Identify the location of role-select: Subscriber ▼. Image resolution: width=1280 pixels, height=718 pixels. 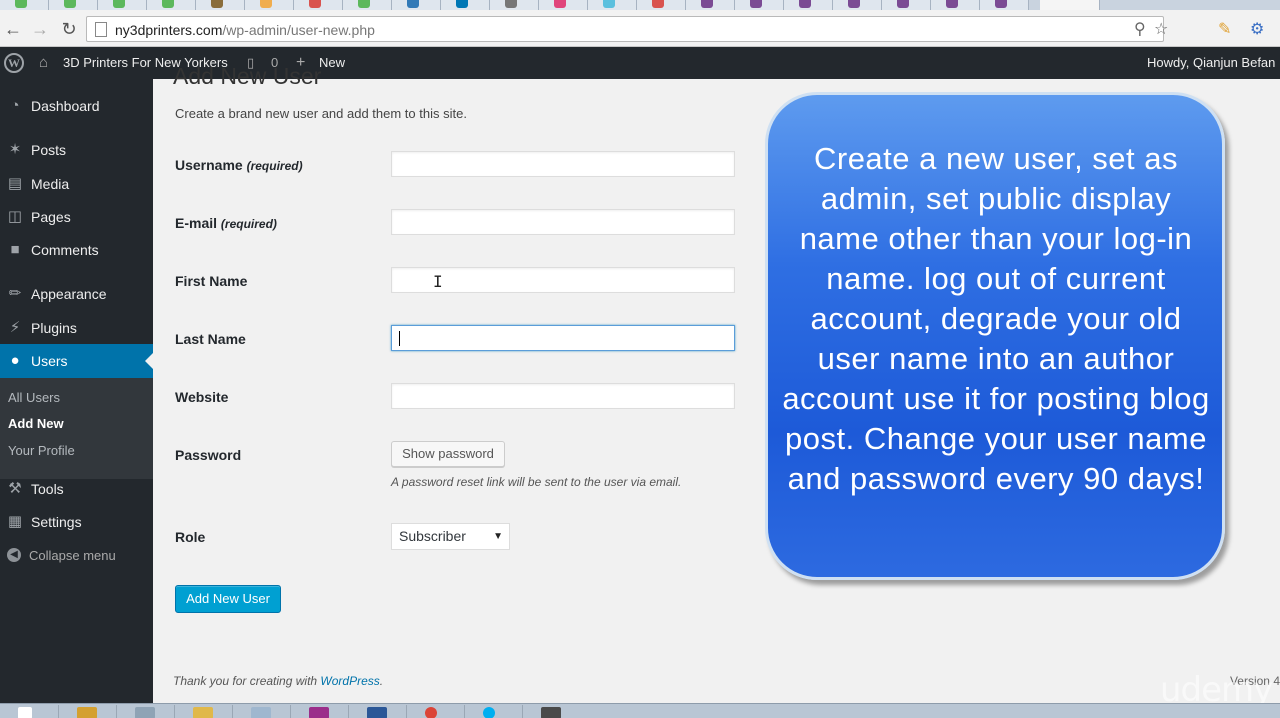
(450, 536).